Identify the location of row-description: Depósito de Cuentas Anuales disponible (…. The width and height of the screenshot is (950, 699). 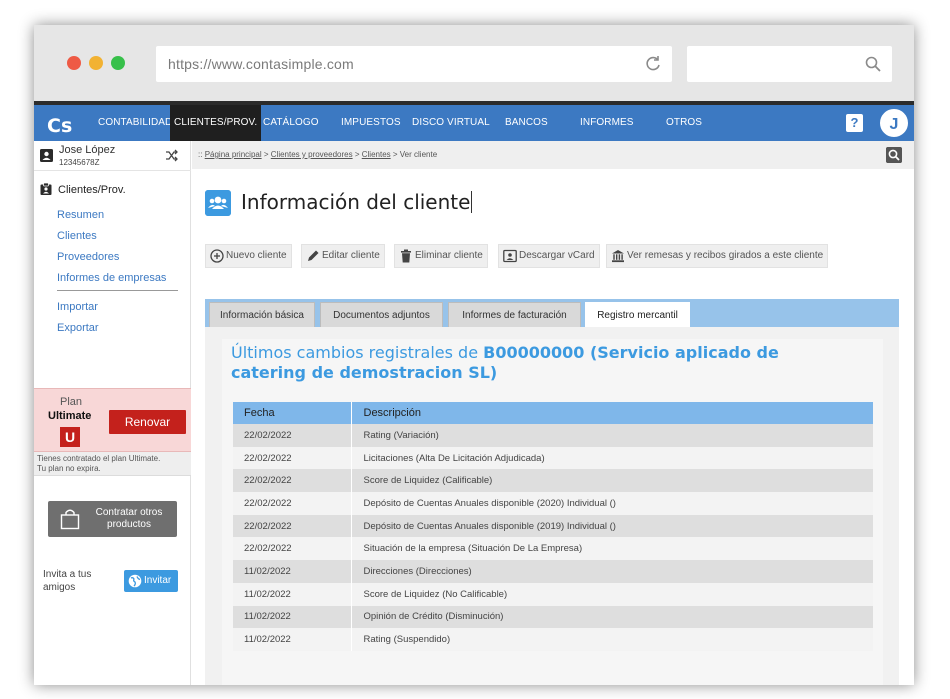
(612, 526).